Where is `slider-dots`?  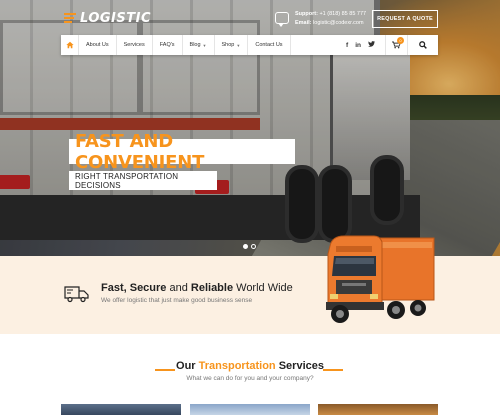
slider-dots is located at coordinates (249, 246).